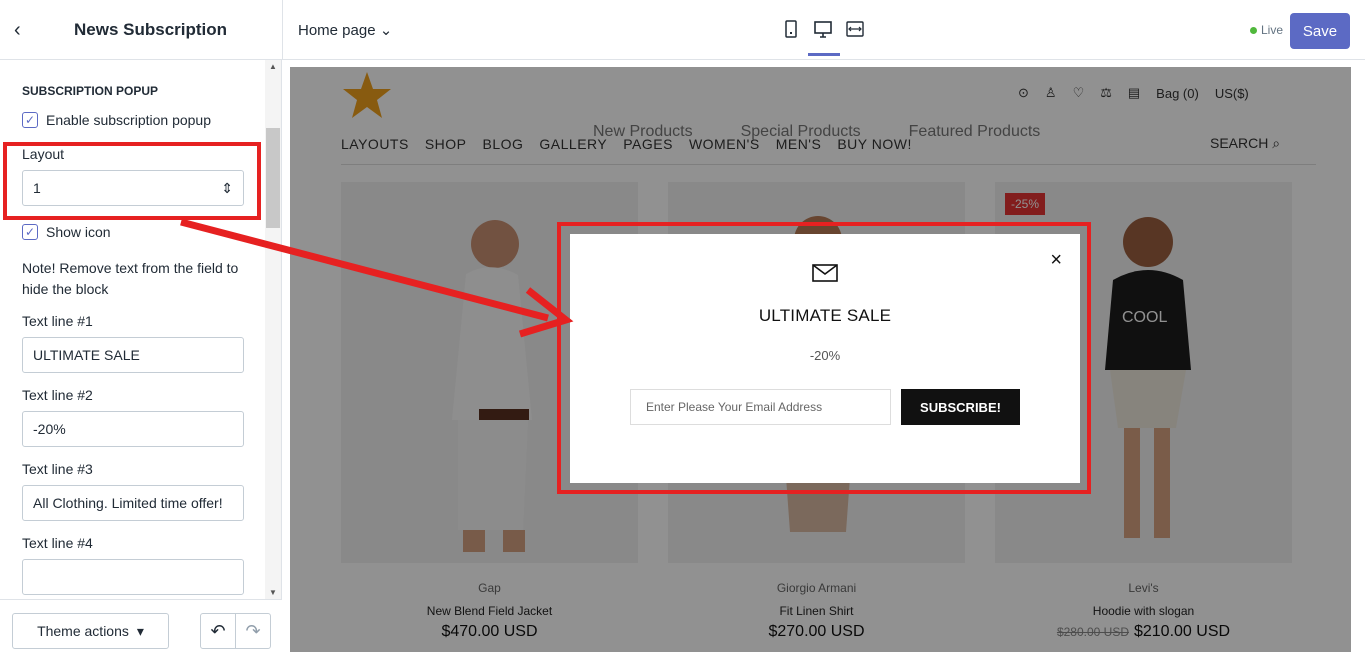  Describe the element at coordinates (273, 592) in the screenshot. I see `scroll-down-arrow-icon: ▼` at that location.